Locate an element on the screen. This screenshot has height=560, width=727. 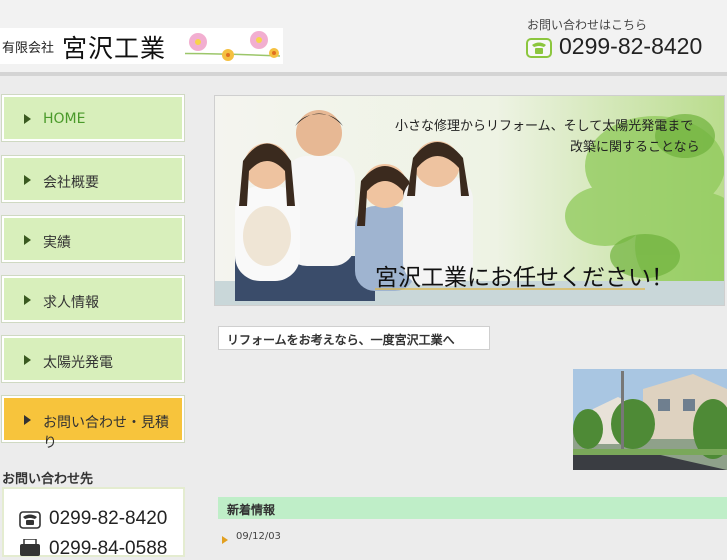
section-heading-tab: リフォームをお考えなら、一度宮沢工業へ is located at coordinates (354, 338).